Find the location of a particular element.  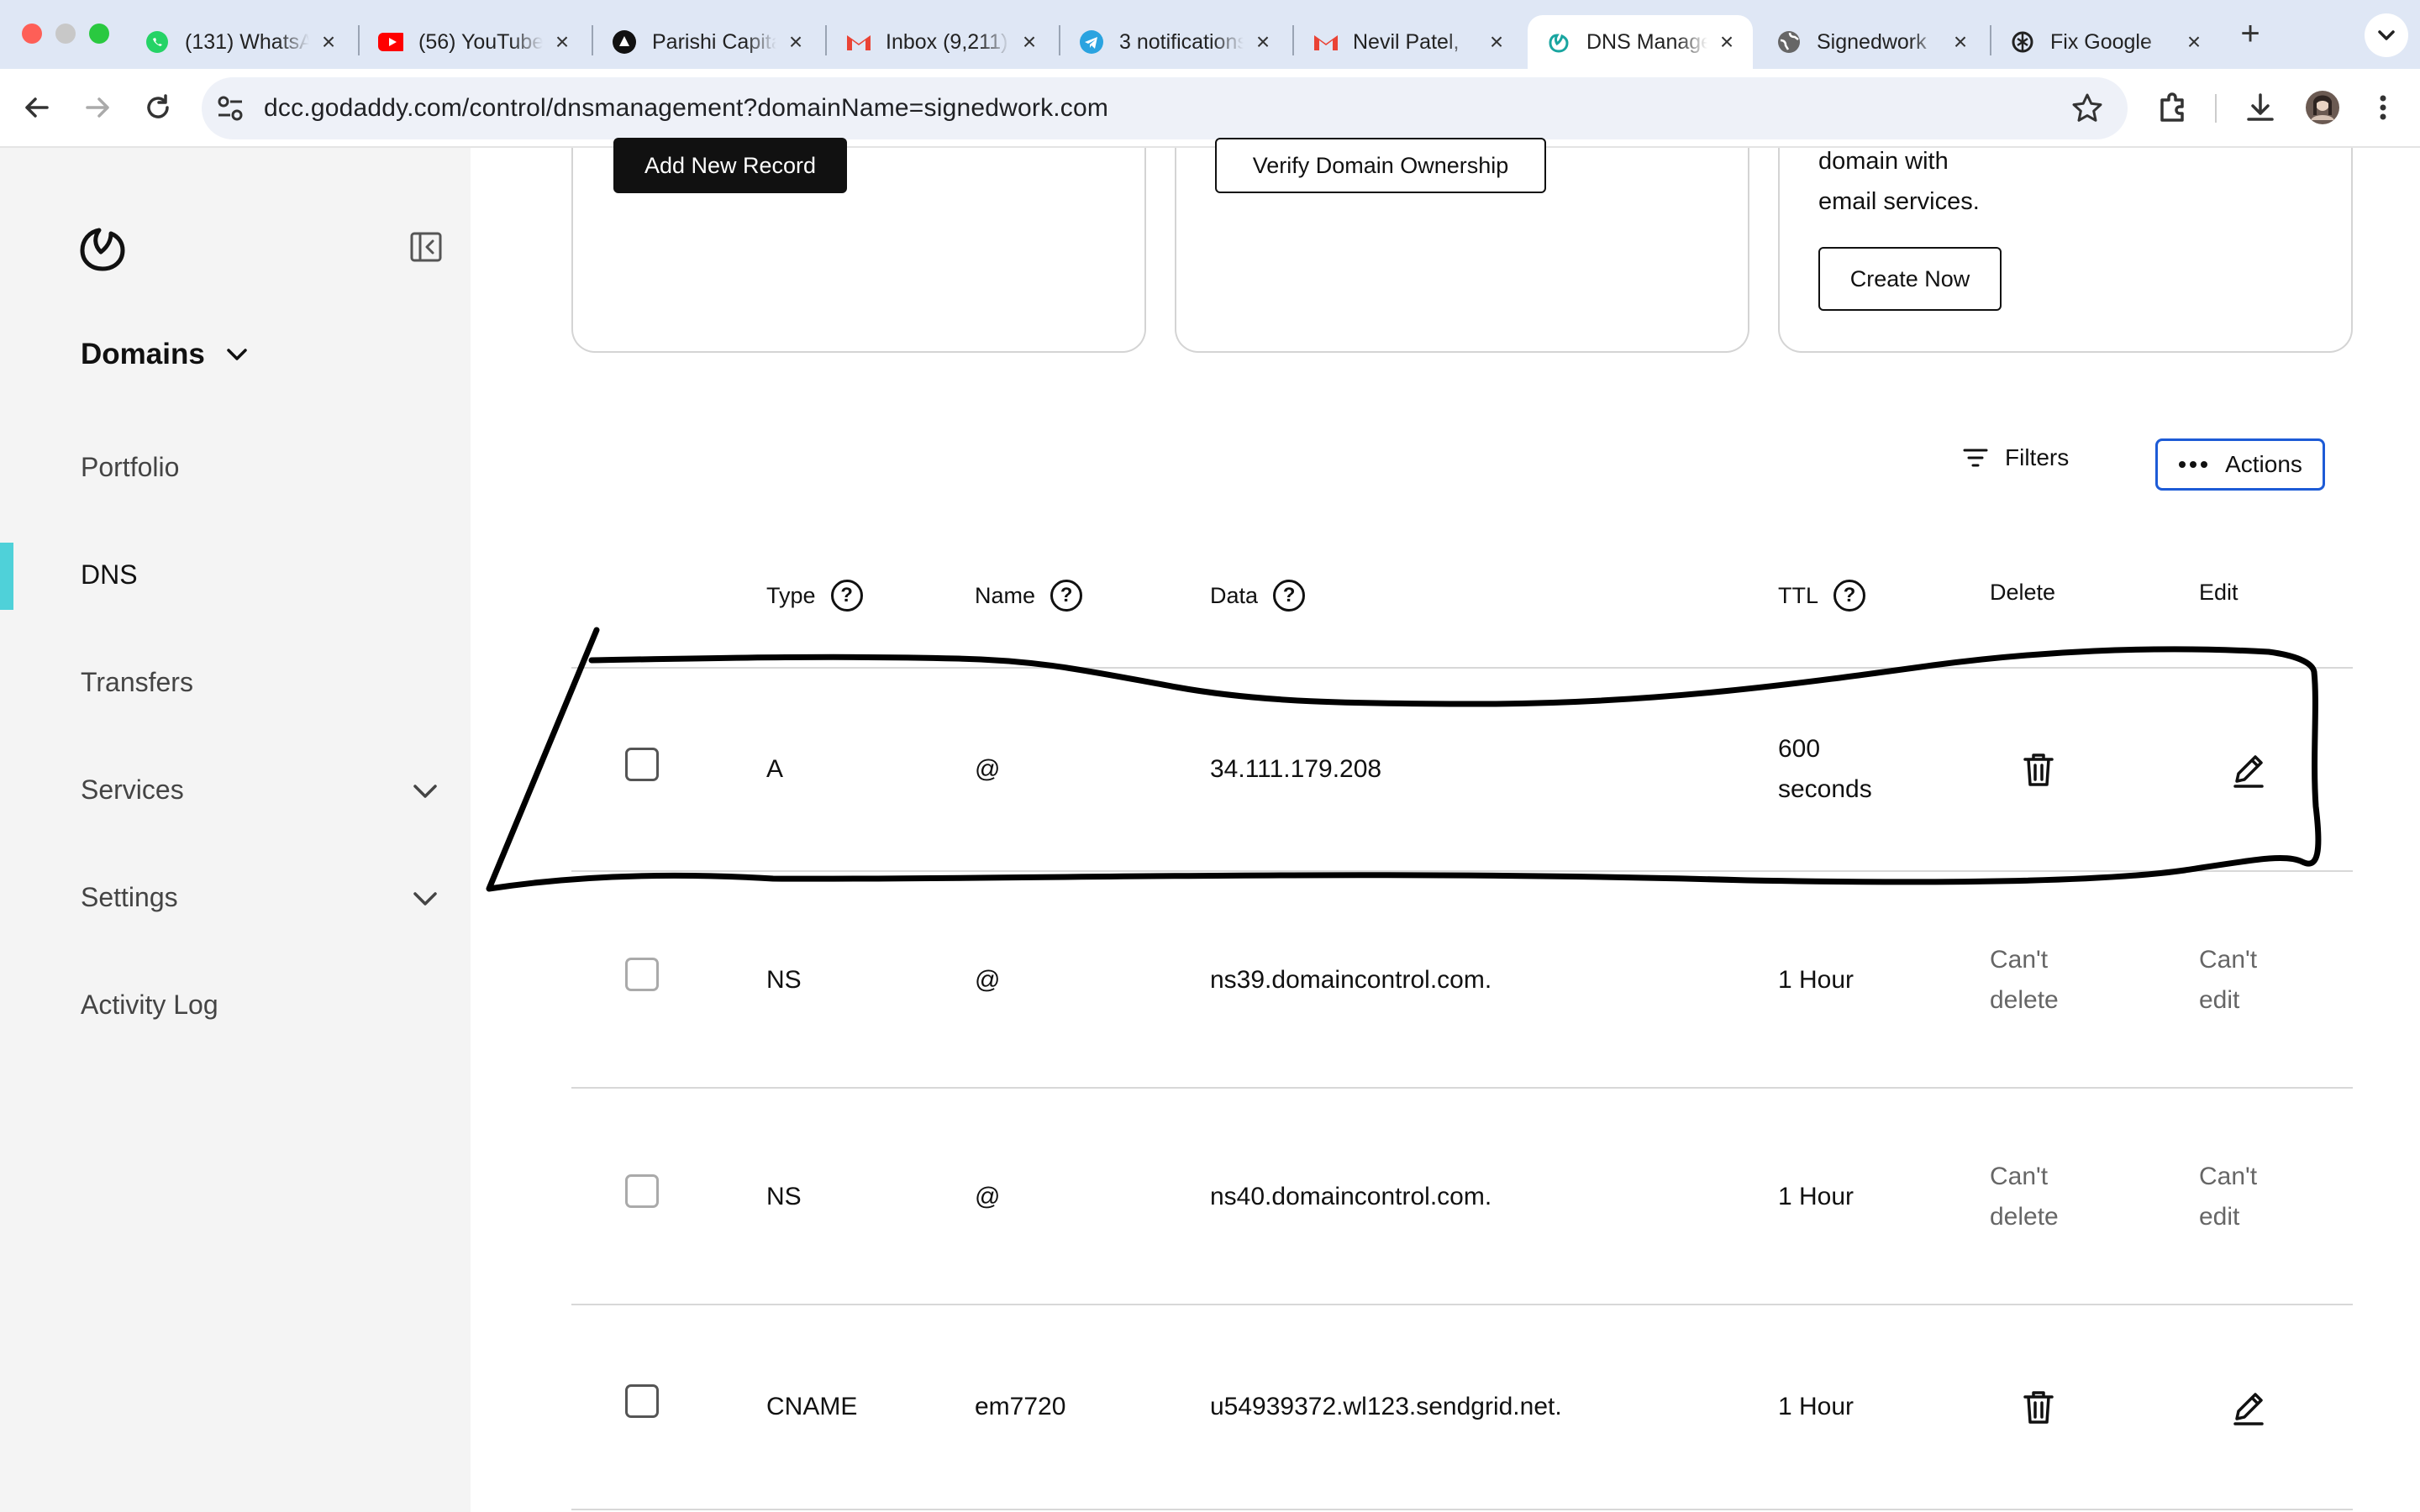

more-vertical-icon is located at coordinates (2383, 107).